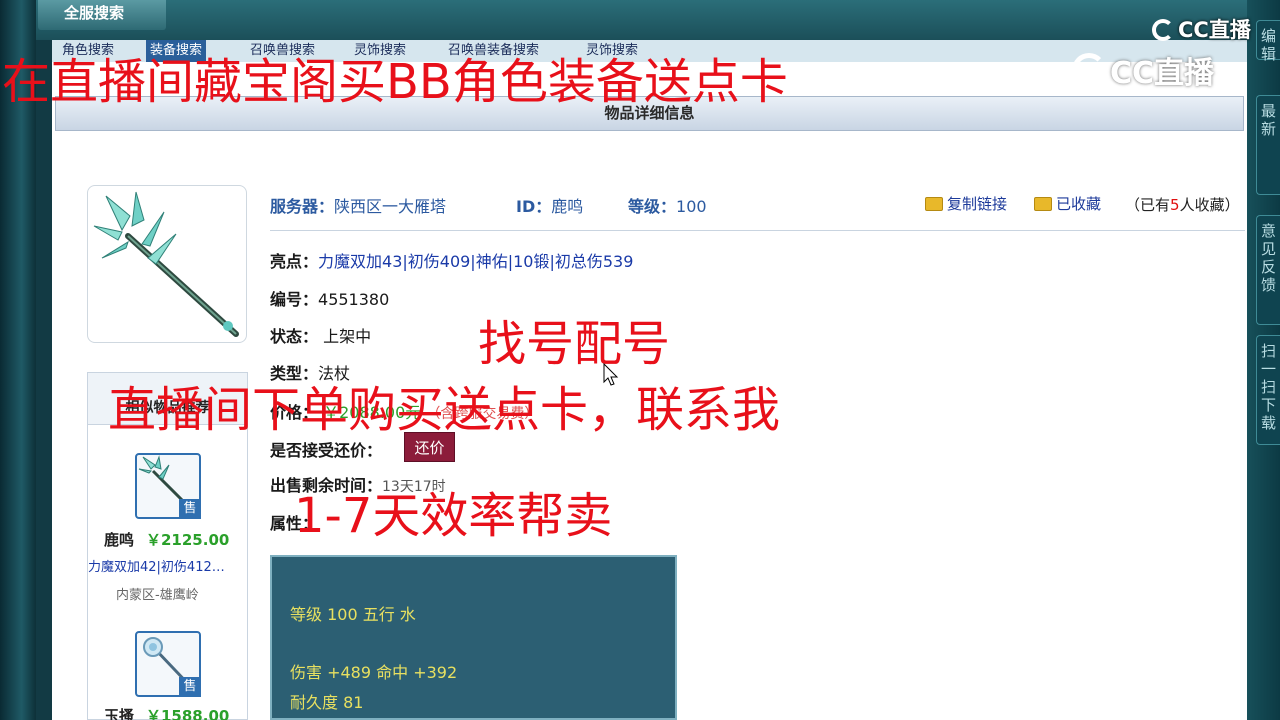 The height and width of the screenshot is (720, 1280). What do you see at coordinates (390, 206) in the screenshot?
I see `server-value: 陕西区一大雁塔` at bounding box center [390, 206].